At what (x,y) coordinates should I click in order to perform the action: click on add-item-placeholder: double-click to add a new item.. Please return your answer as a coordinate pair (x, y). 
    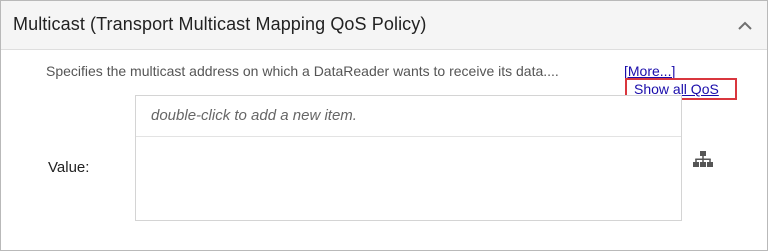
    Looking at the image, I should click on (254, 115).